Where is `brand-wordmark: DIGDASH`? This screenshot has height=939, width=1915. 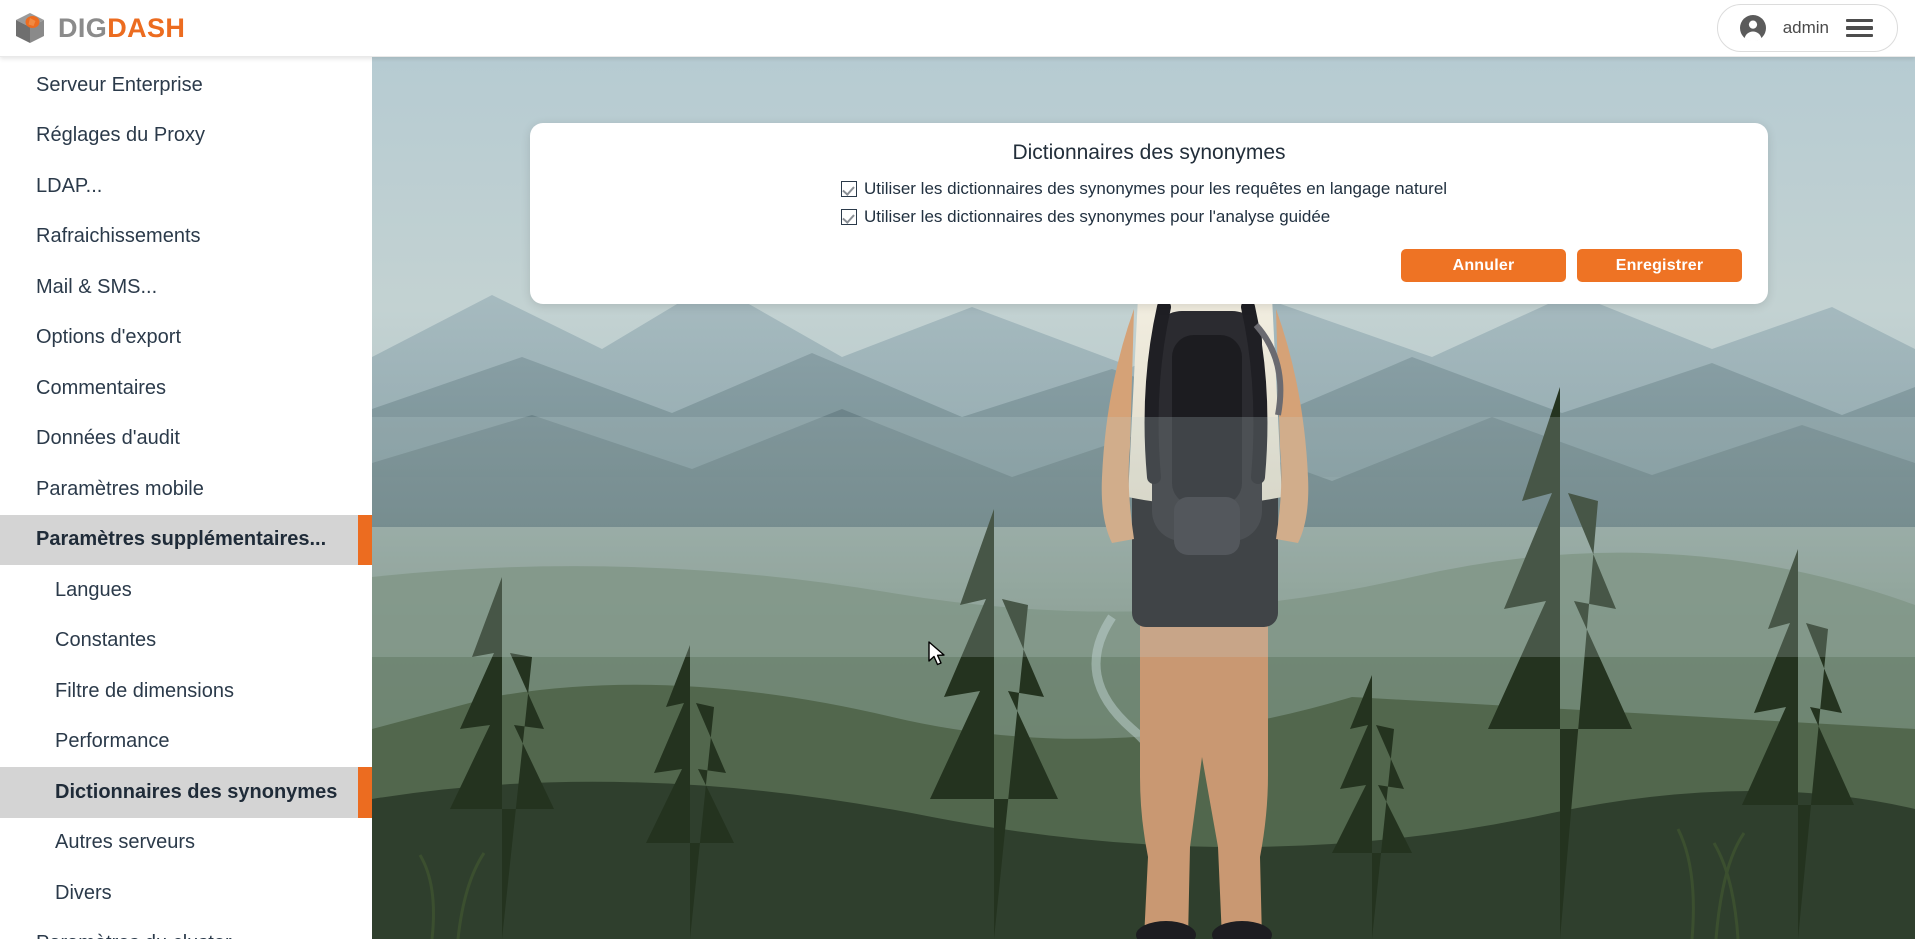 brand-wordmark: DIGDASH is located at coordinates (122, 27).